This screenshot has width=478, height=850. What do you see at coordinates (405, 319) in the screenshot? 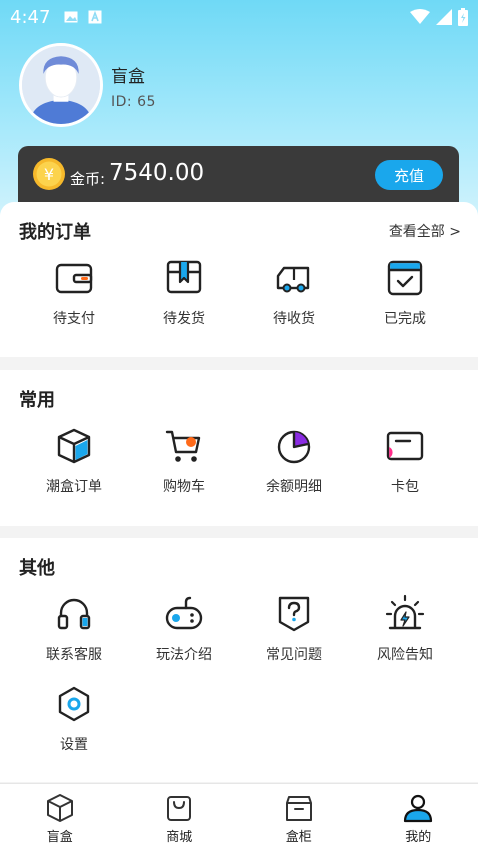
I see `order-item-label: 已完成` at bounding box center [405, 319].